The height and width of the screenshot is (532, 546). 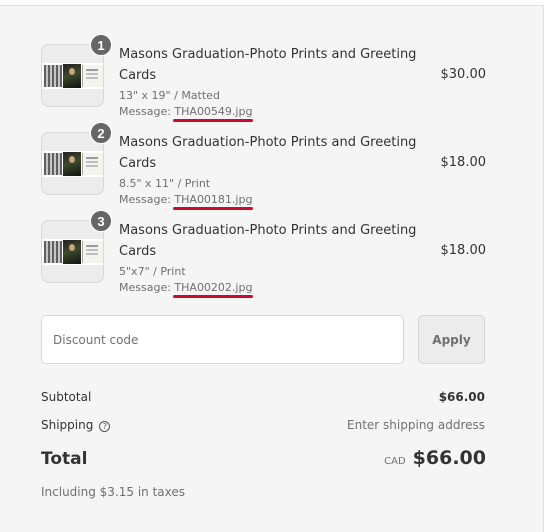 I want to click on message-filename: THA00181.jpg, so click(x=213, y=201).